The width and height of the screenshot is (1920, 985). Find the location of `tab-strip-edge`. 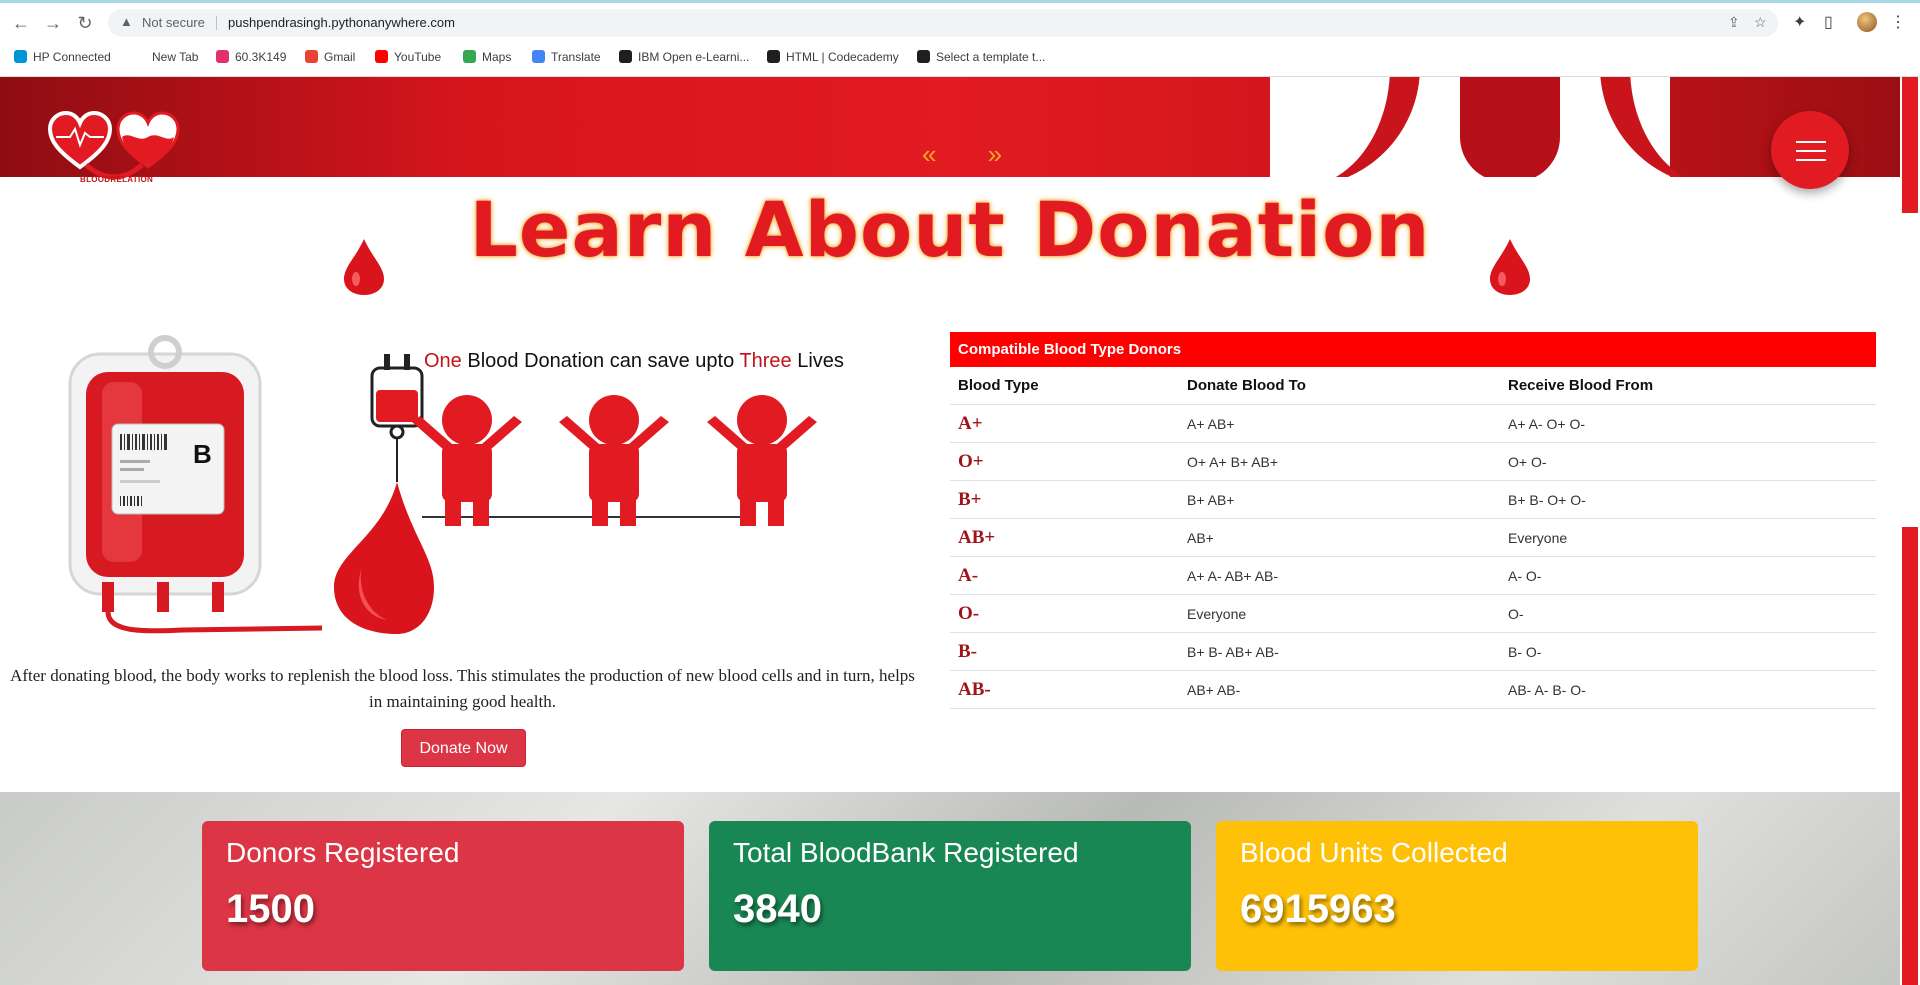

tab-strip-edge is located at coordinates (960, 1).